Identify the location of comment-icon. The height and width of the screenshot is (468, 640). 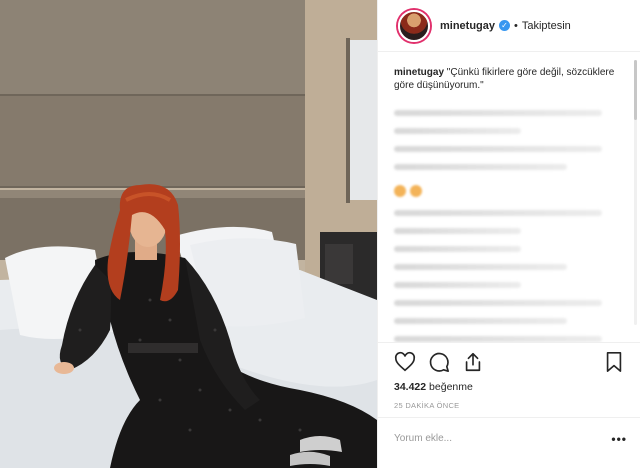
(439, 362).